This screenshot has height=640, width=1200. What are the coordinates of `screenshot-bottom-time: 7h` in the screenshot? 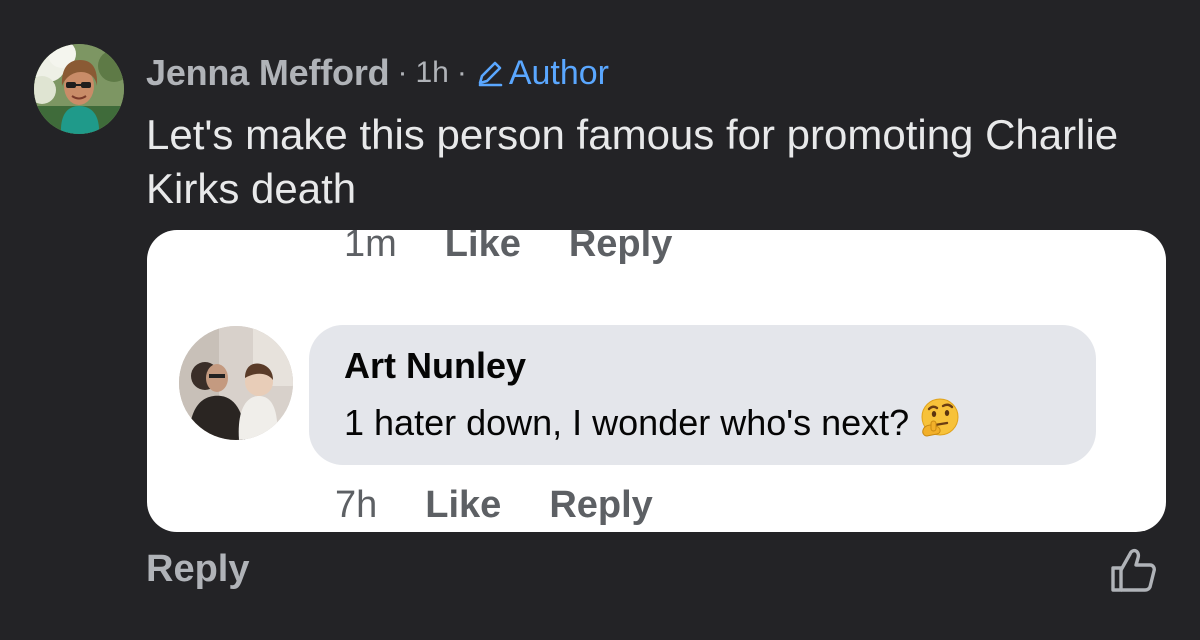 It's located at (356, 504).